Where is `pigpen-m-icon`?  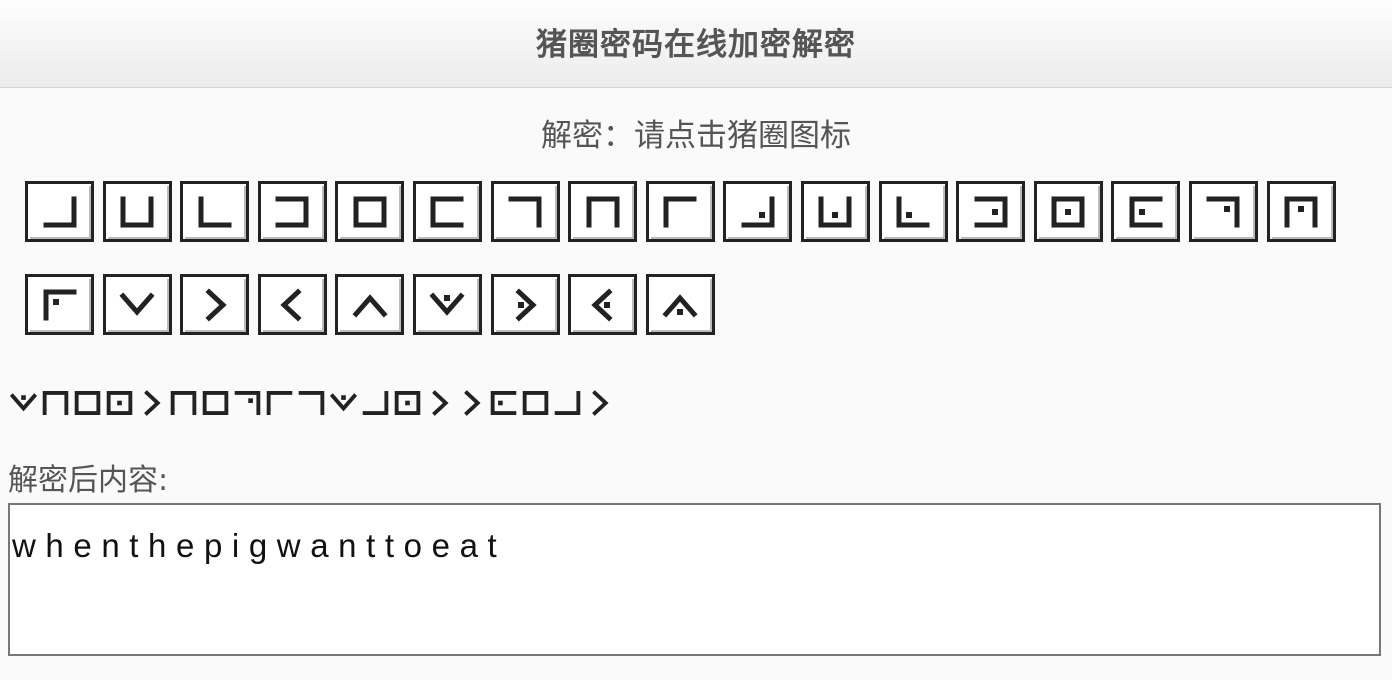
pigpen-m-icon is located at coordinates (991, 212).